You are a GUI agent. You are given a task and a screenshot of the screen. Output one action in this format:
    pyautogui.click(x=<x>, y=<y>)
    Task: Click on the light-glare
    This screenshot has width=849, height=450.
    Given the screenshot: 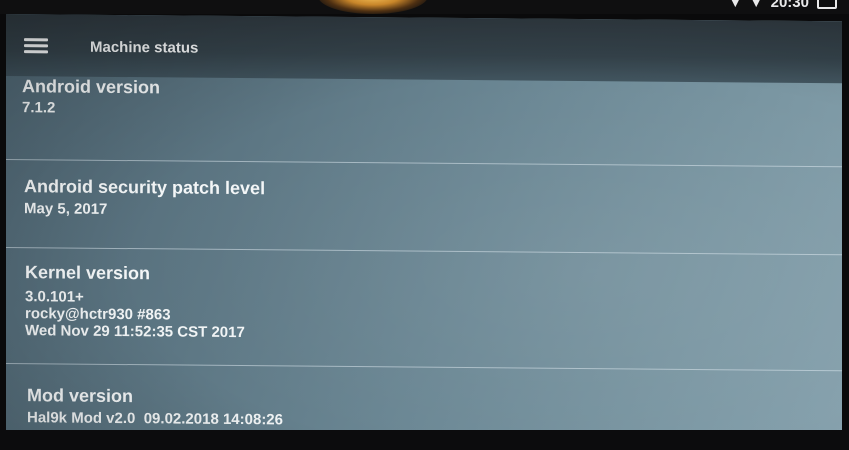 What is the action you would take?
    pyautogui.click(x=373, y=7)
    